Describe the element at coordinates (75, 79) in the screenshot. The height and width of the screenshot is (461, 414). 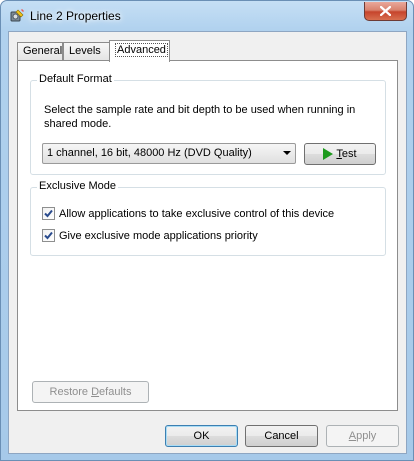
I see `default-format-label: Default Format` at that location.